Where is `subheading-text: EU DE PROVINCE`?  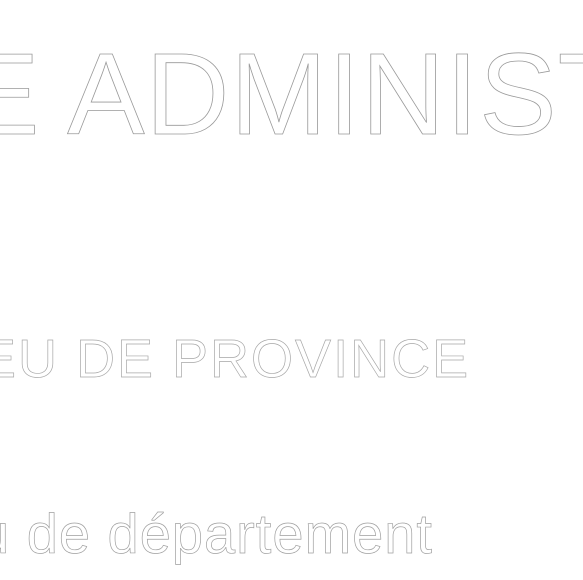 subheading-text: EU DE PROVINCE is located at coordinates (235, 359).